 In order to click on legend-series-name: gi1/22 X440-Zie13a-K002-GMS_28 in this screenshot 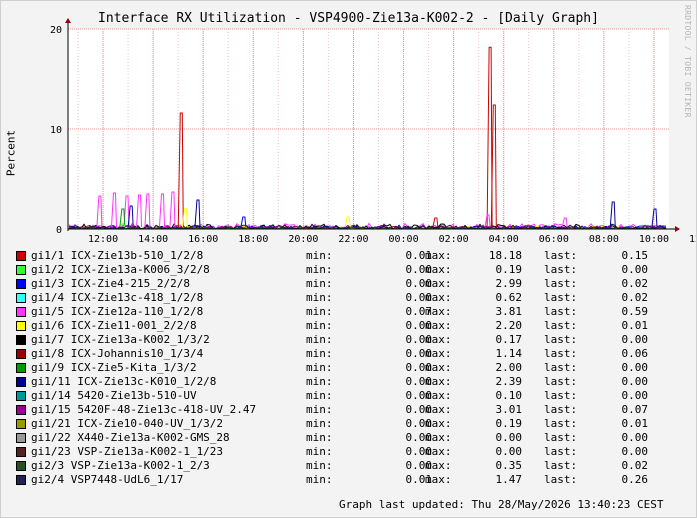, I will do `click(130, 437)`.